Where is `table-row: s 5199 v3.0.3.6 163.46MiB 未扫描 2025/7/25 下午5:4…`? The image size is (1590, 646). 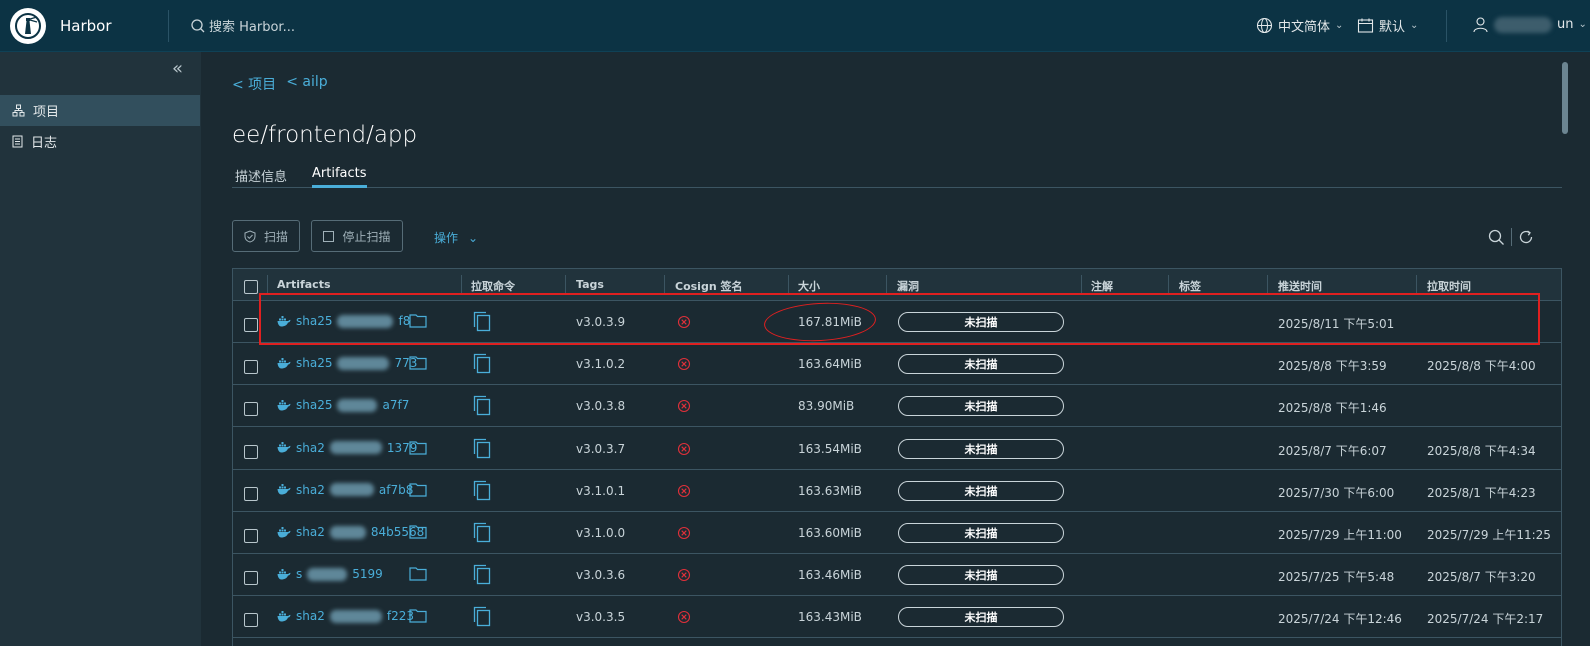 table-row: s 5199 v3.0.3.6 163.46MiB 未扫描 2025/7/25 下午5:4… is located at coordinates (897, 575).